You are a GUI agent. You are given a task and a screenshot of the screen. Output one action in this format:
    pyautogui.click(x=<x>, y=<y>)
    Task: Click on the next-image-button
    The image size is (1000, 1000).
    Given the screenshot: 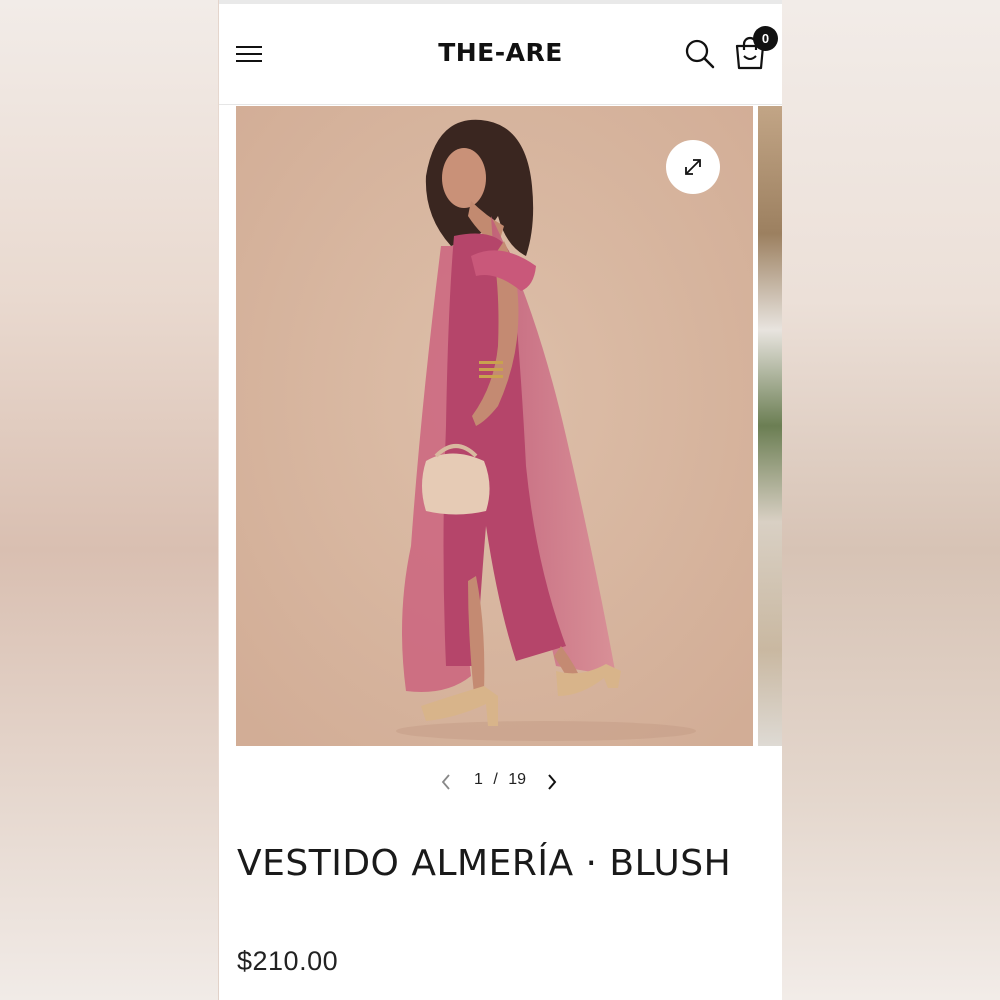 What is the action you would take?
    pyautogui.click(x=552, y=782)
    